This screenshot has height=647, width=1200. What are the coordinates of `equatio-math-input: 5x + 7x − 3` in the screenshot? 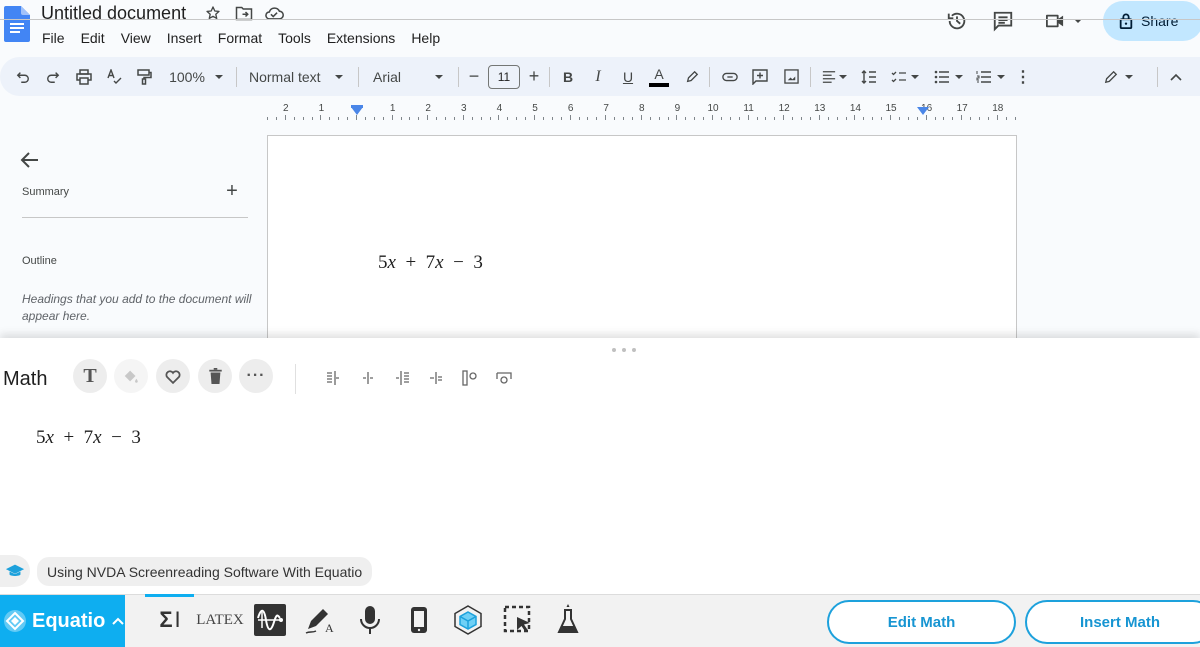 It's located at (79, 438).